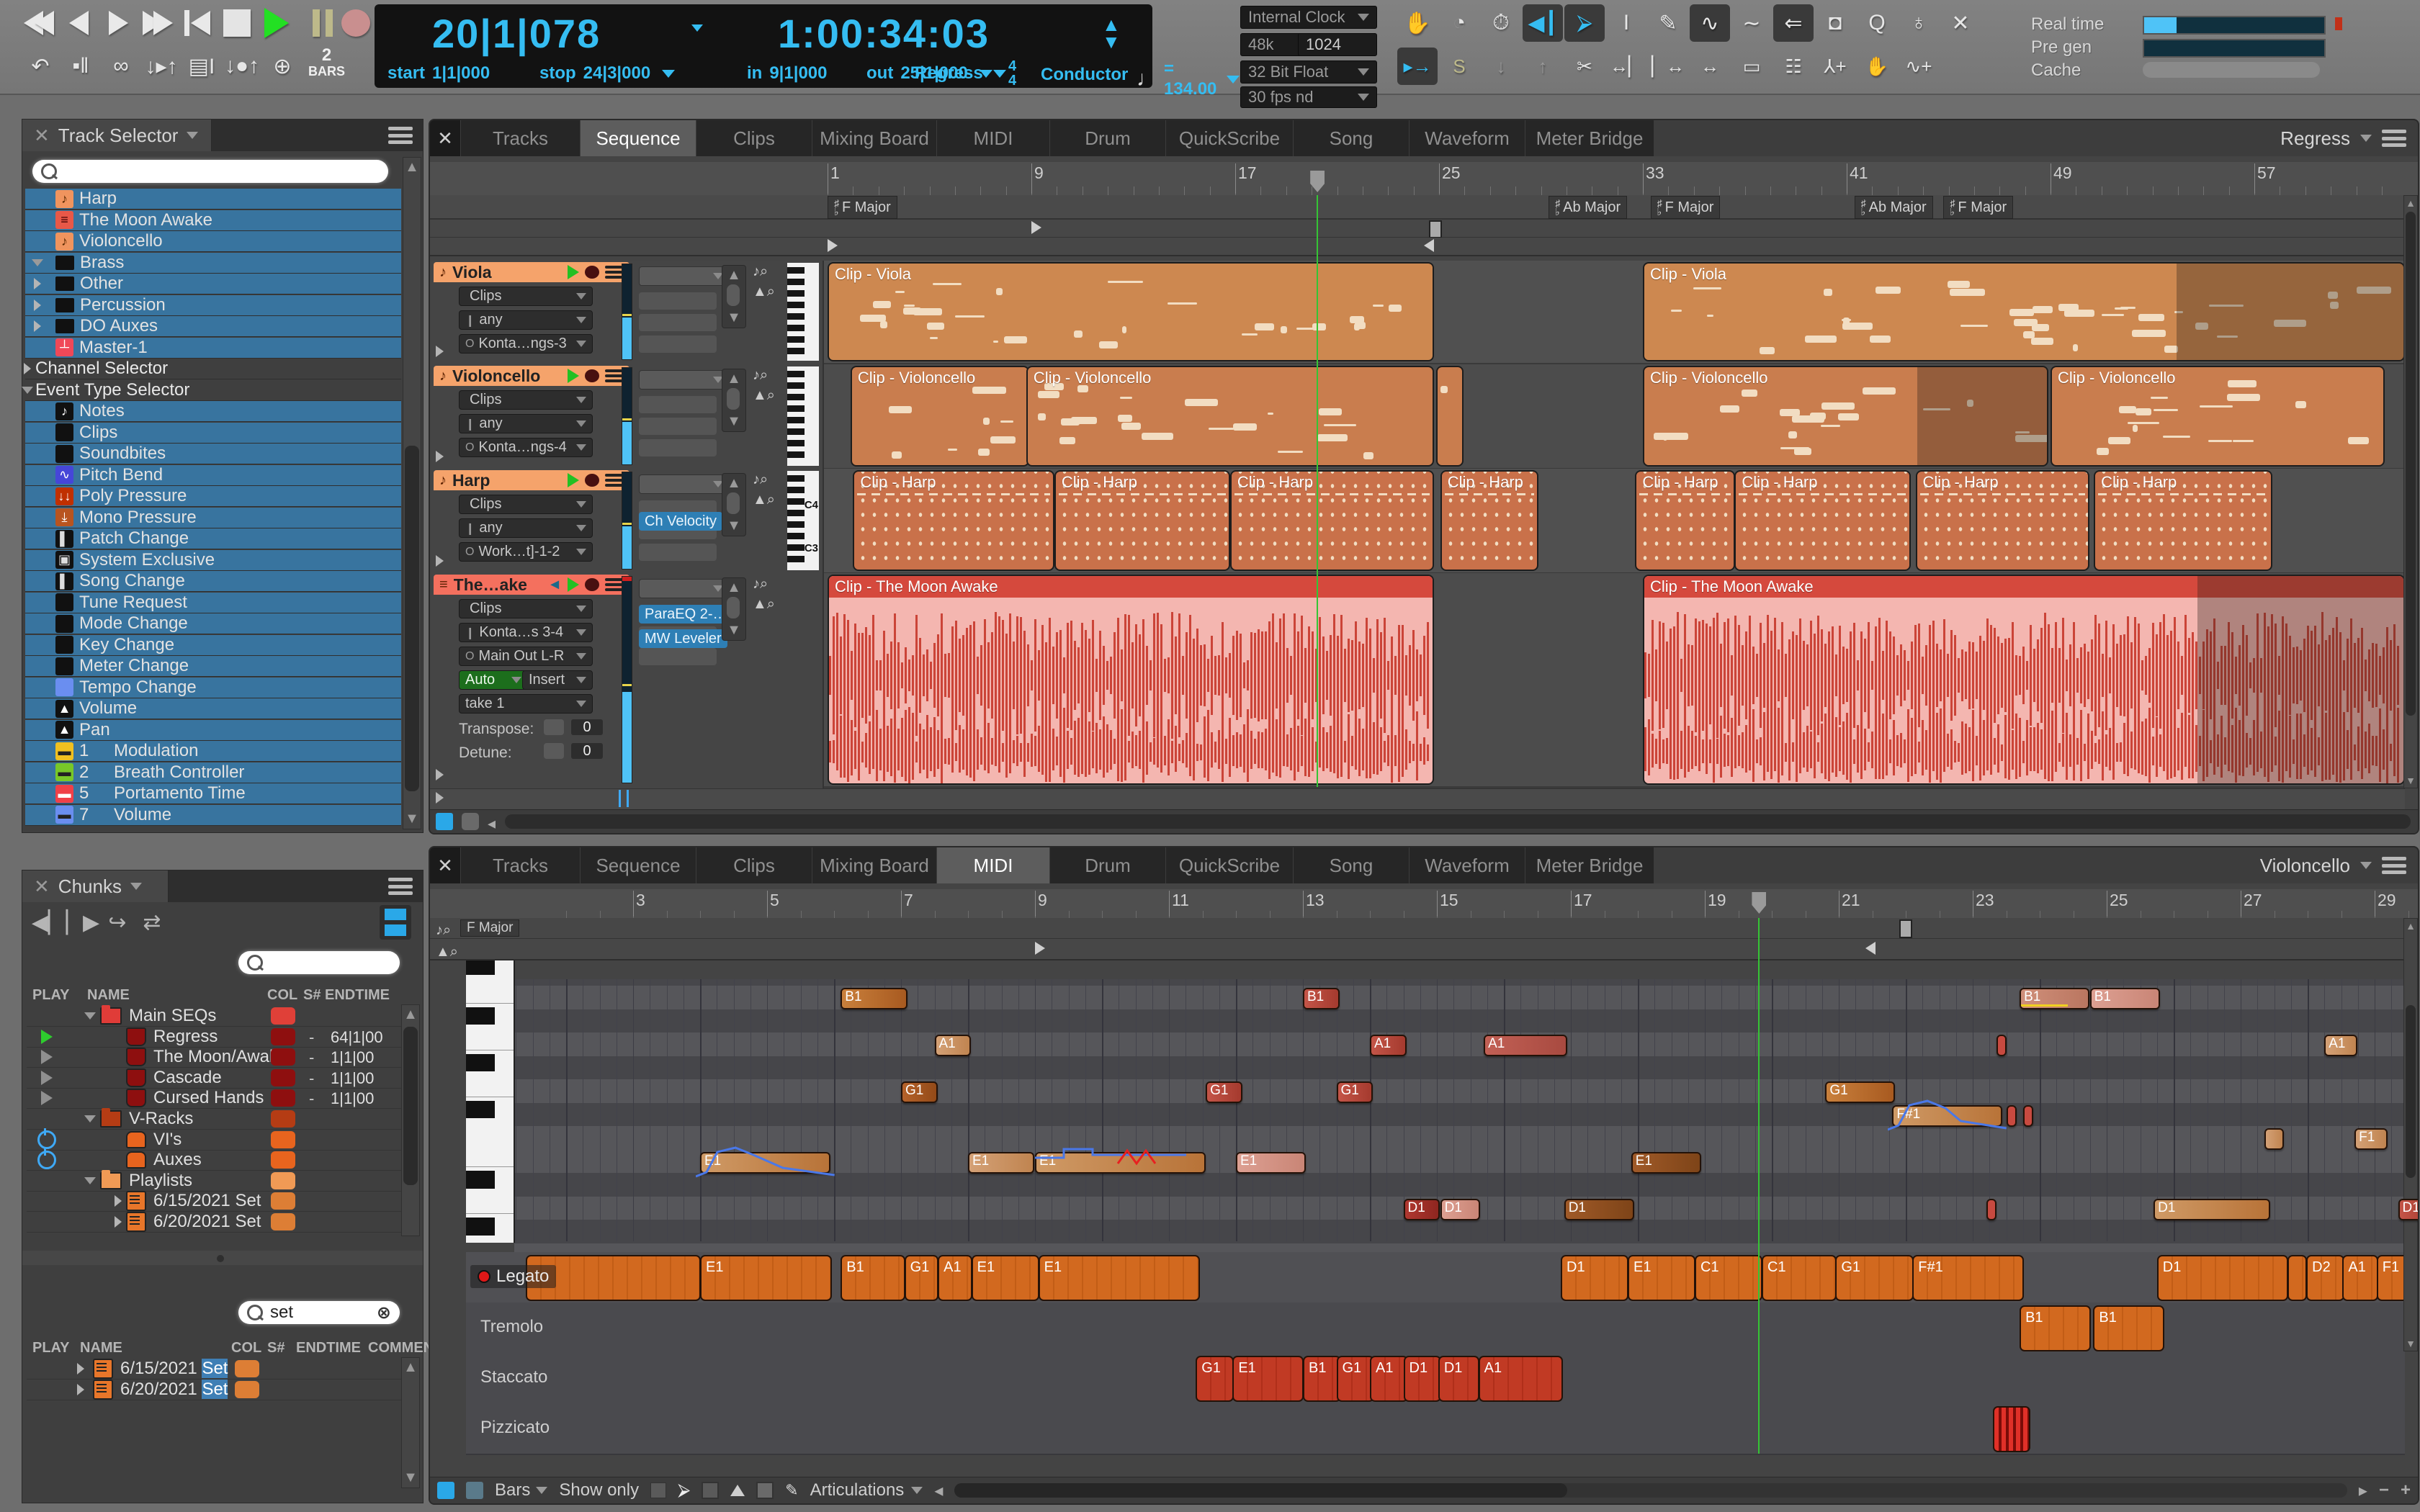 The width and height of the screenshot is (2420, 1512). I want to click on effect-chip-chvelocity: Ch Velocity, so click(681, 521).